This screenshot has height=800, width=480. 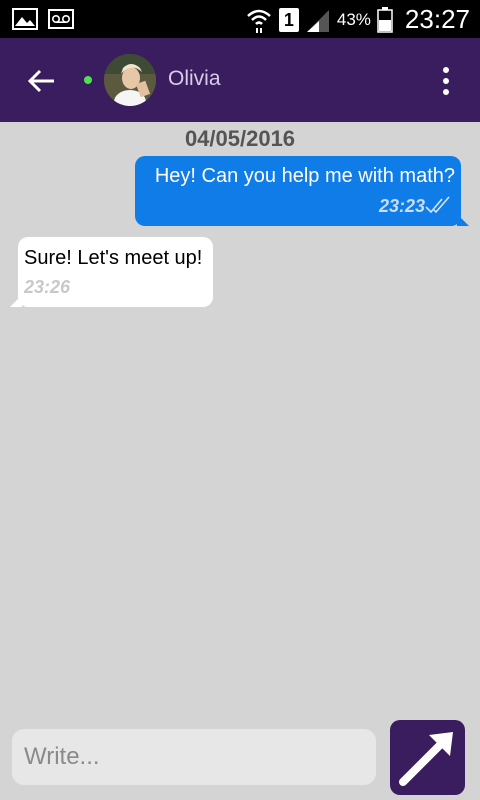 I want to click on more-options-icon, so click(x=446, y=81).